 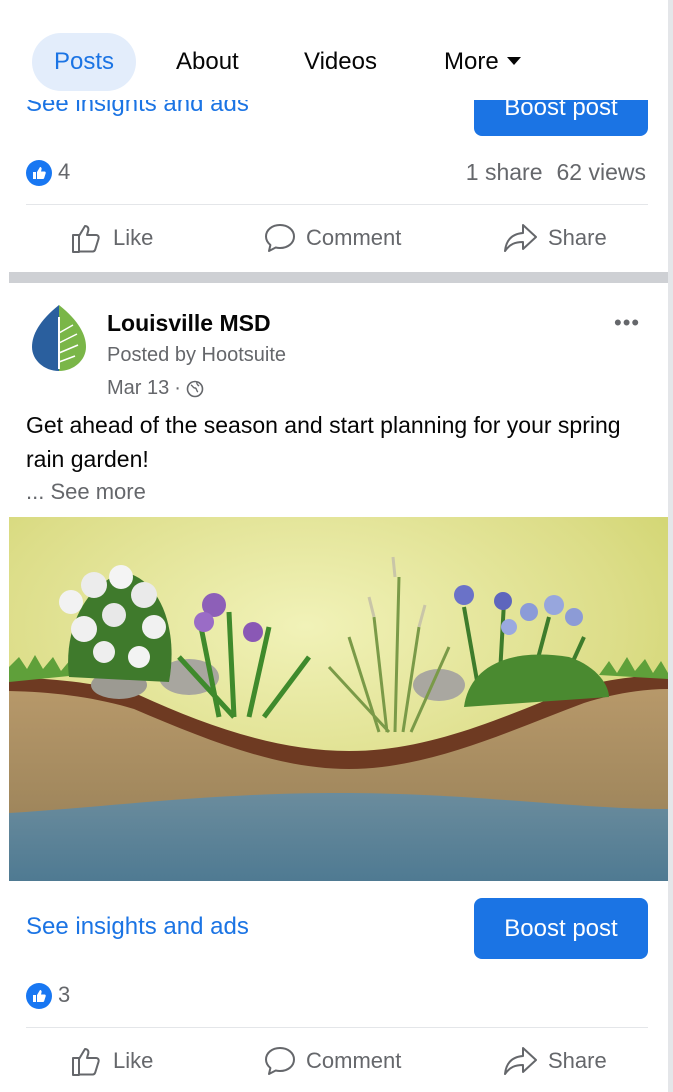 What do you see at coordinates (504, 172) in the screenshot?
I see `prev-share-count: 1 share` at bounding box center [504, 172].